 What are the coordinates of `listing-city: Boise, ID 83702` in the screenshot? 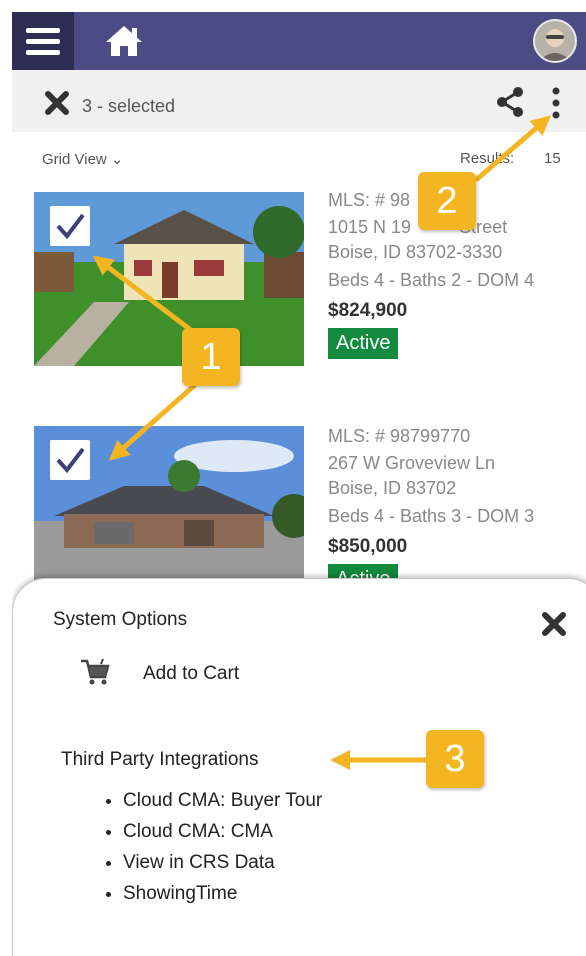 It's located at (392, 488).